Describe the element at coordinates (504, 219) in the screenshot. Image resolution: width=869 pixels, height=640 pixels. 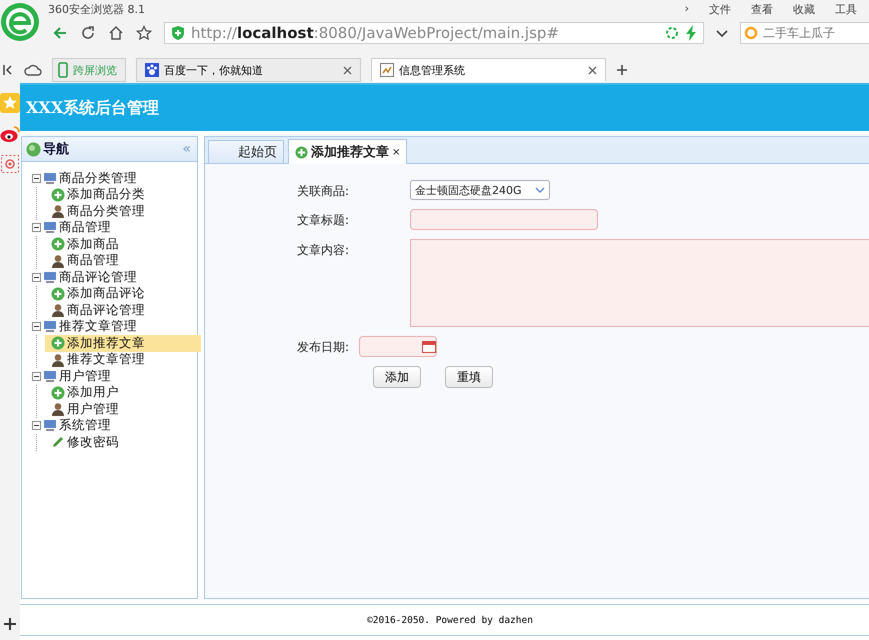
I see `input-field` at that location.